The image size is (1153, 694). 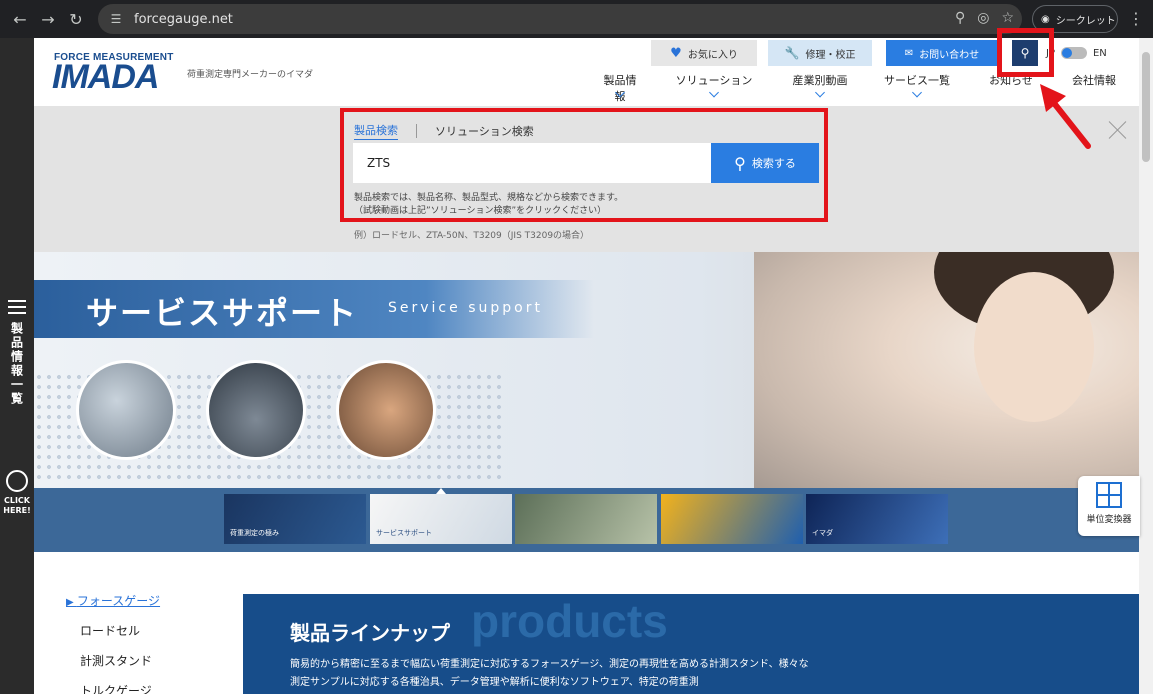 I want to click on click-here-label: CLICK HERE!, so click(x=17, y=505).